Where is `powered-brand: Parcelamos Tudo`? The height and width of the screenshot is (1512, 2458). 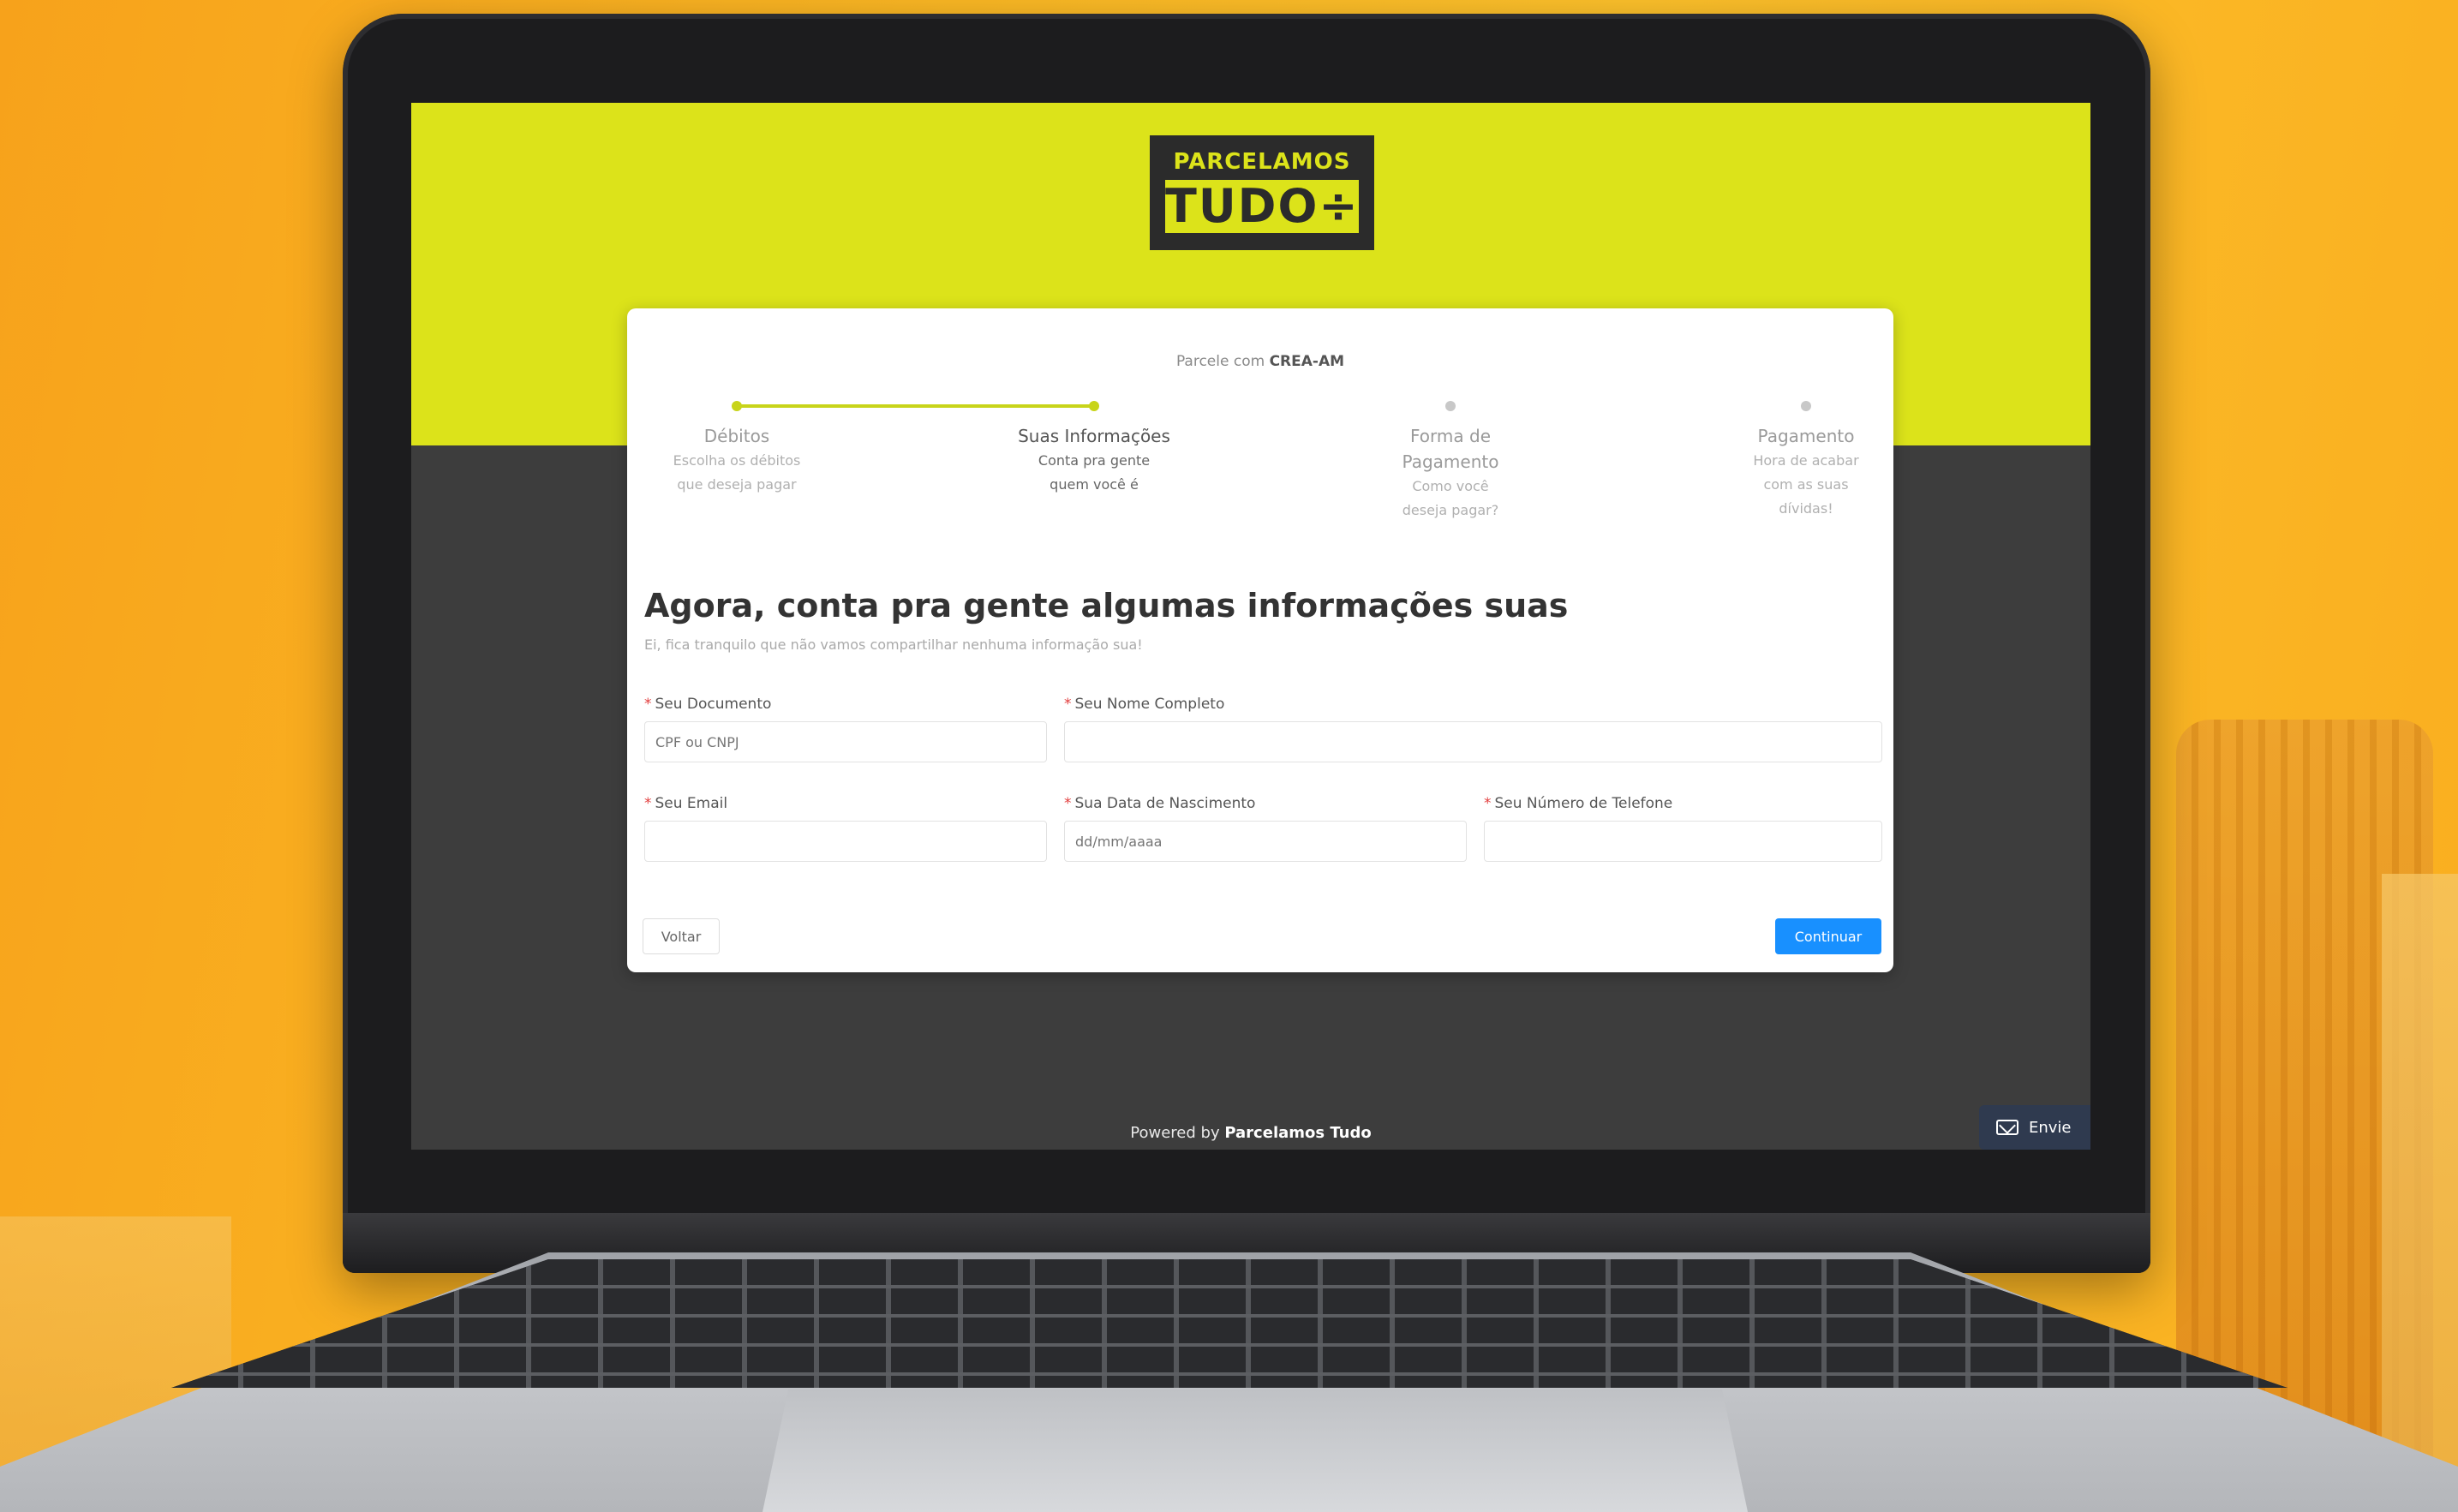 powered-brand: Parcelamos Tudo is located at coordinates (1298, 1133).